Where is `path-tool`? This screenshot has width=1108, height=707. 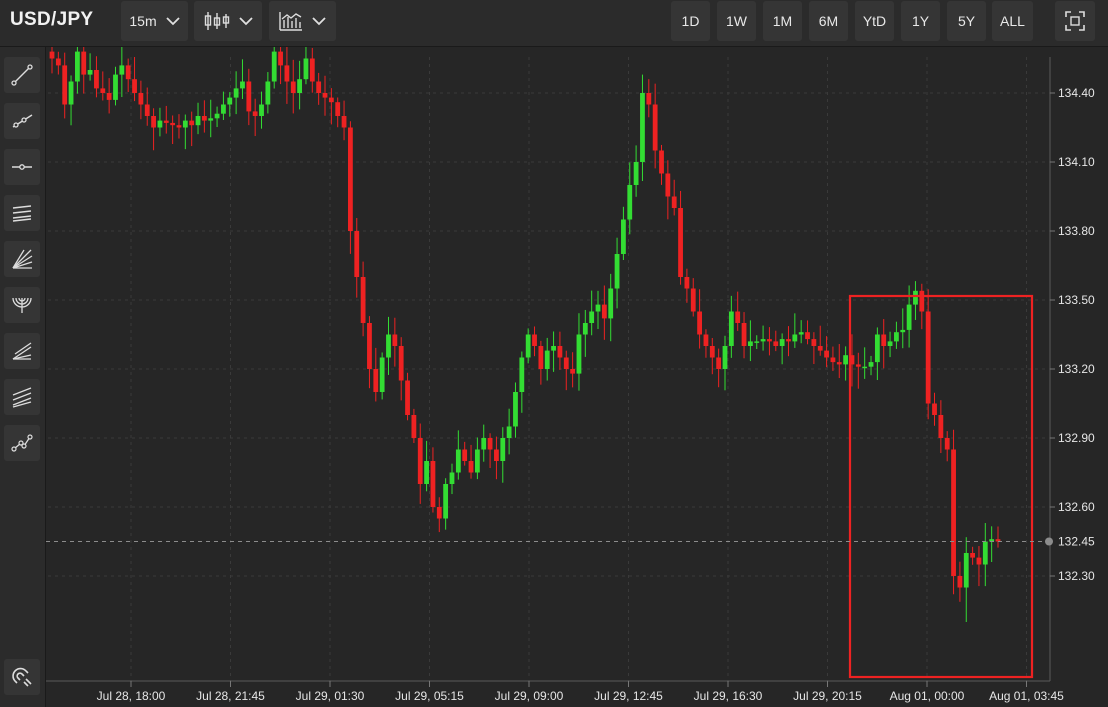
path-tool is located at coordinates (22, 443).